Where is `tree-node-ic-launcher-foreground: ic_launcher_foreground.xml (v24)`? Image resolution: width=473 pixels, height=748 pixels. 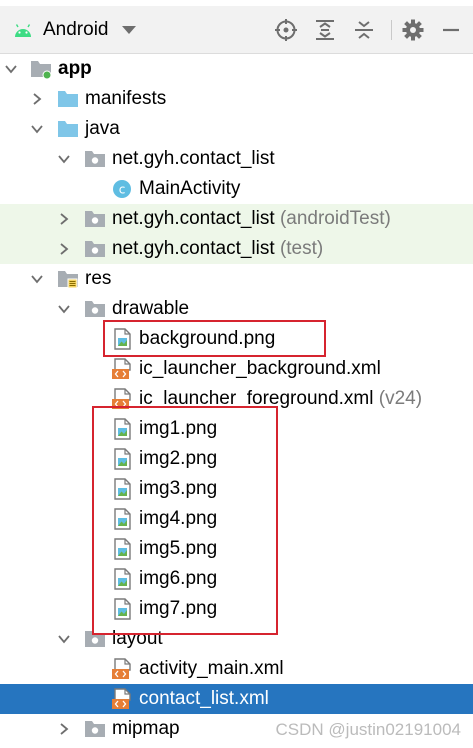 tree-node-ic-launcher-foreground: ic_launcher_foreground.xml (v24) is located at coordinates (236, 399).